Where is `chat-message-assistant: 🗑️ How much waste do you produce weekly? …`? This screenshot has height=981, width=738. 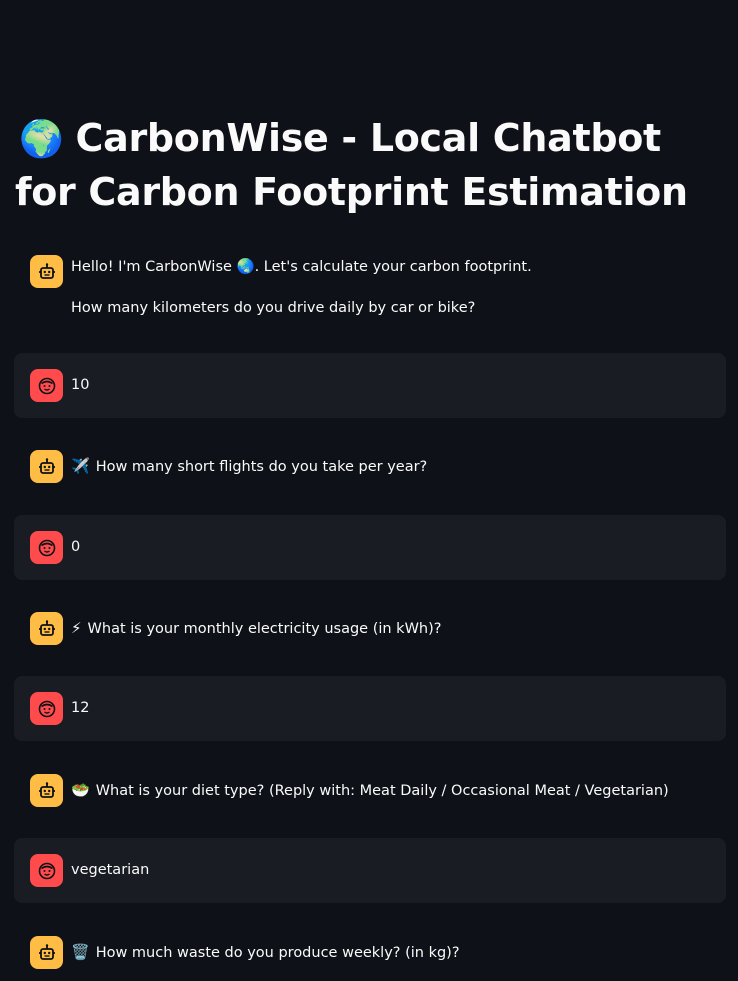 chat-message-assistant: 🗑️ How much waste do you produce weekly? … is located at coordinates (370, 951).